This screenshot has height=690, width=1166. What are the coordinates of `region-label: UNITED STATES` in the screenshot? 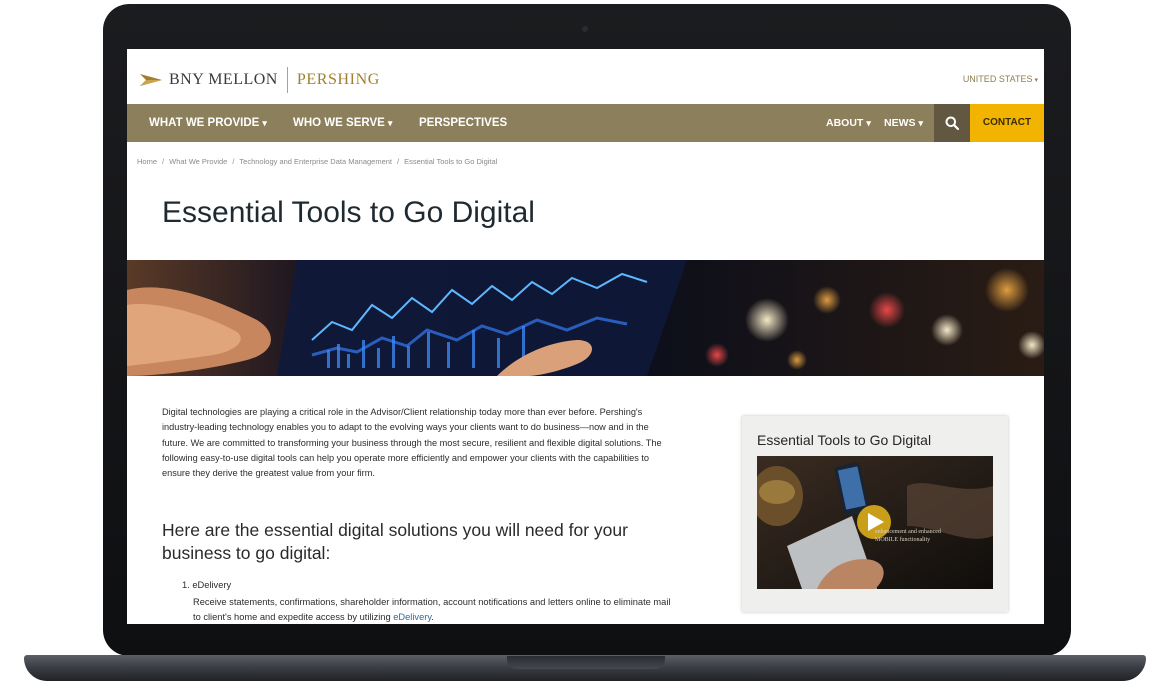 It's located at (997, 79).